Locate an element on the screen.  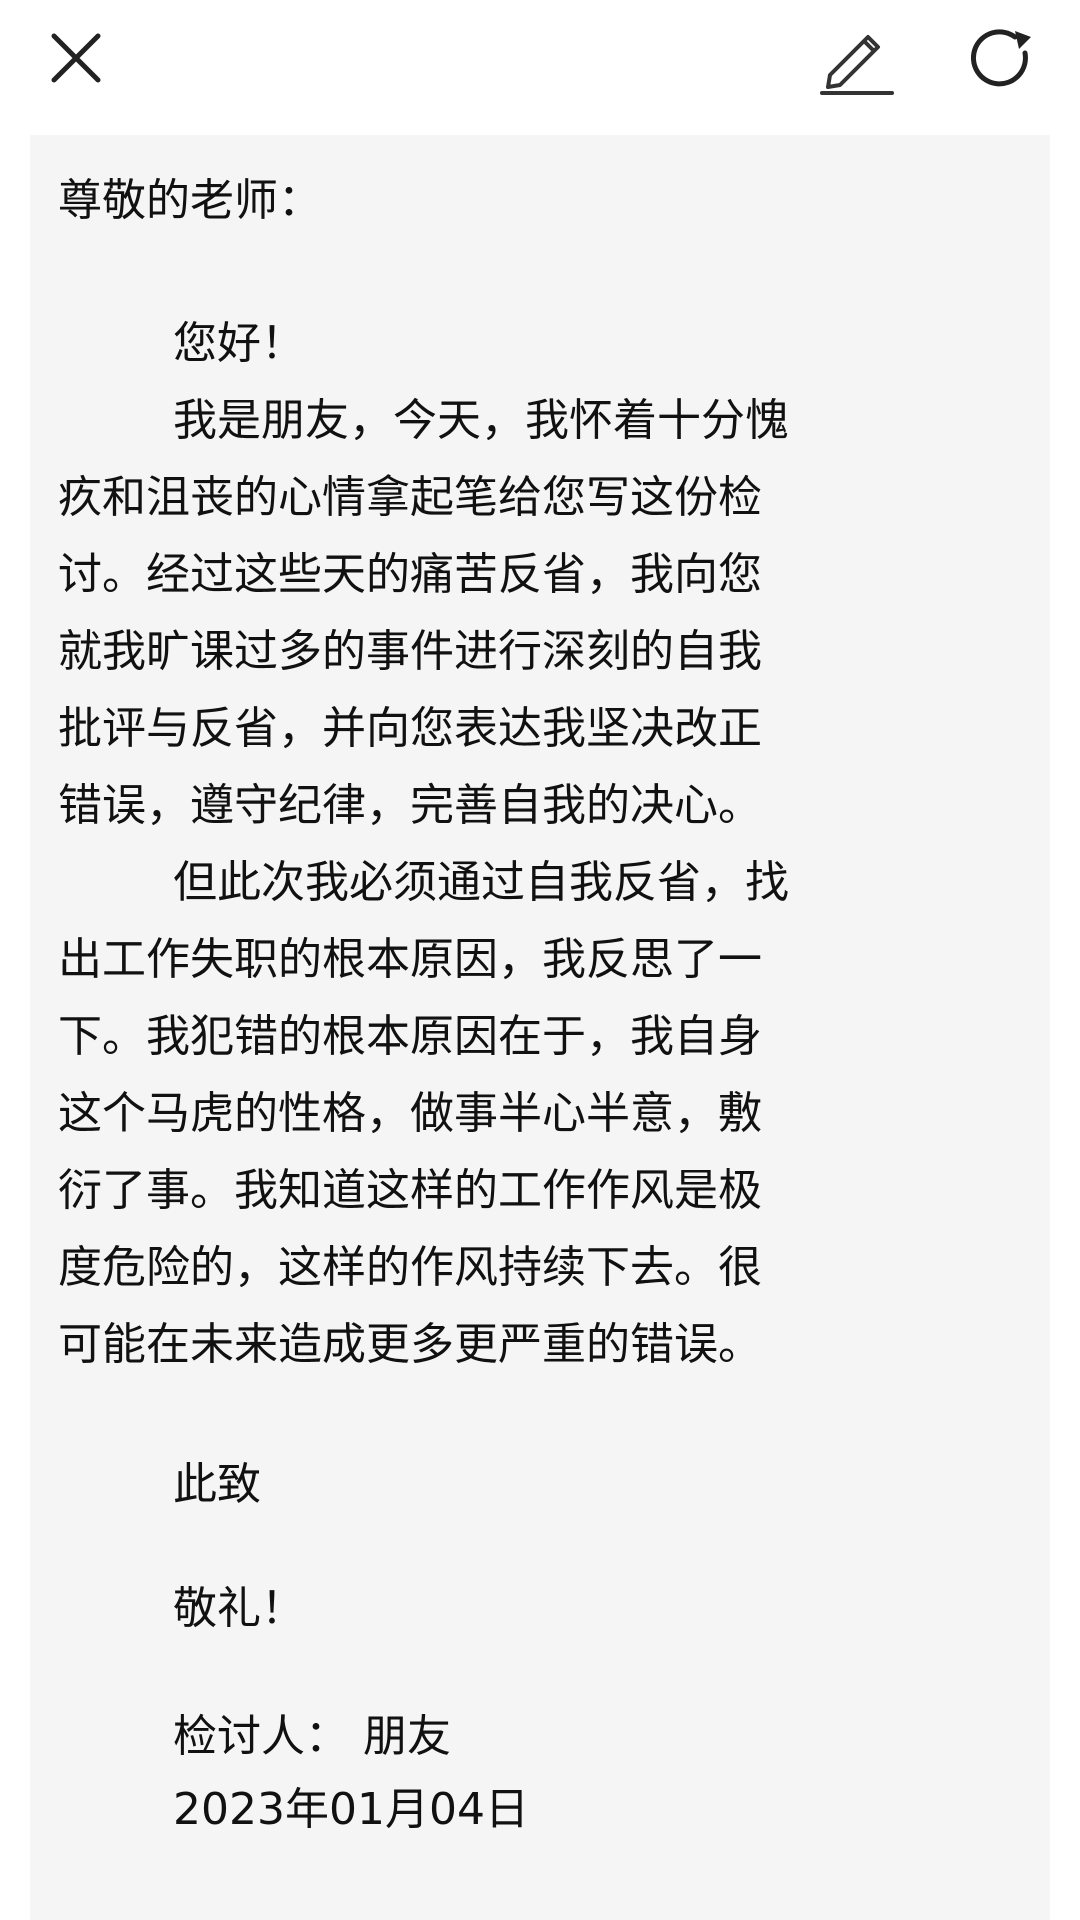
paragraph1-line: 就我旷课过多的事件进行深刻的自我 is located at coordinates (410, 651).